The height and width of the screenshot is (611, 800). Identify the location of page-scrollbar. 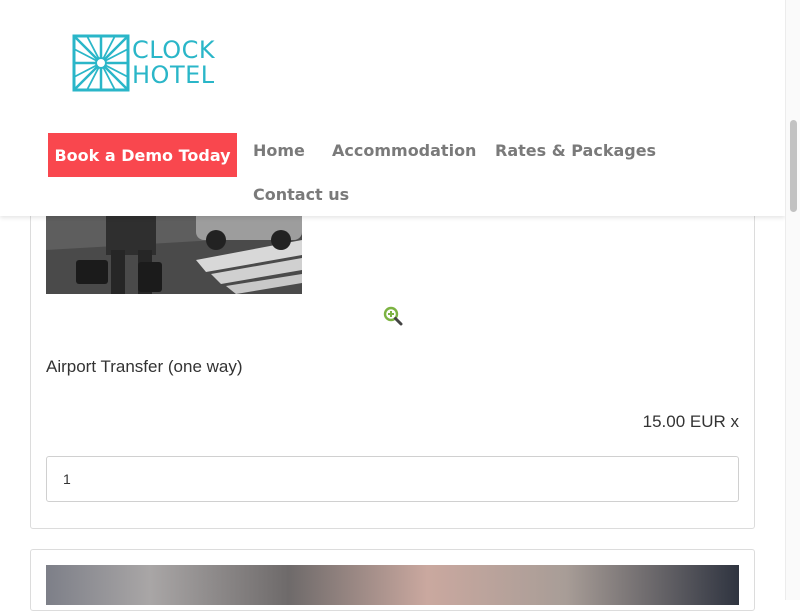
(792, 300).